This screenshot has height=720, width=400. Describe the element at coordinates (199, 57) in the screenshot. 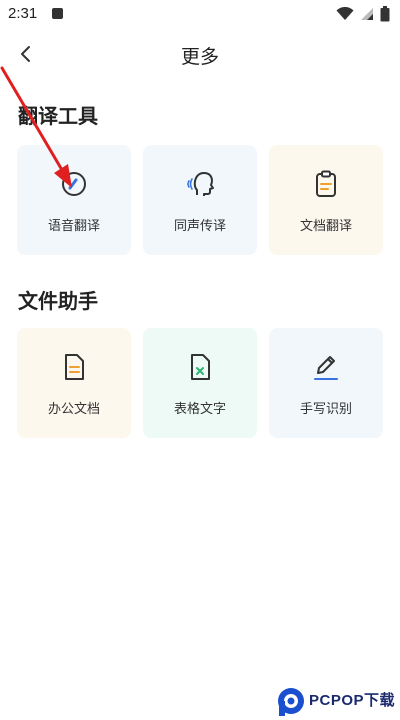

I see `page-title: 更多` at that location.